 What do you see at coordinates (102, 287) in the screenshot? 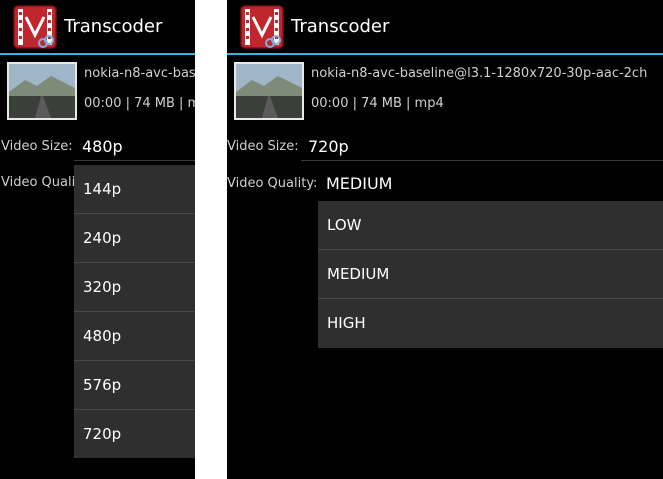
I see `option-label: 320p` at bounding box center [102, 287].